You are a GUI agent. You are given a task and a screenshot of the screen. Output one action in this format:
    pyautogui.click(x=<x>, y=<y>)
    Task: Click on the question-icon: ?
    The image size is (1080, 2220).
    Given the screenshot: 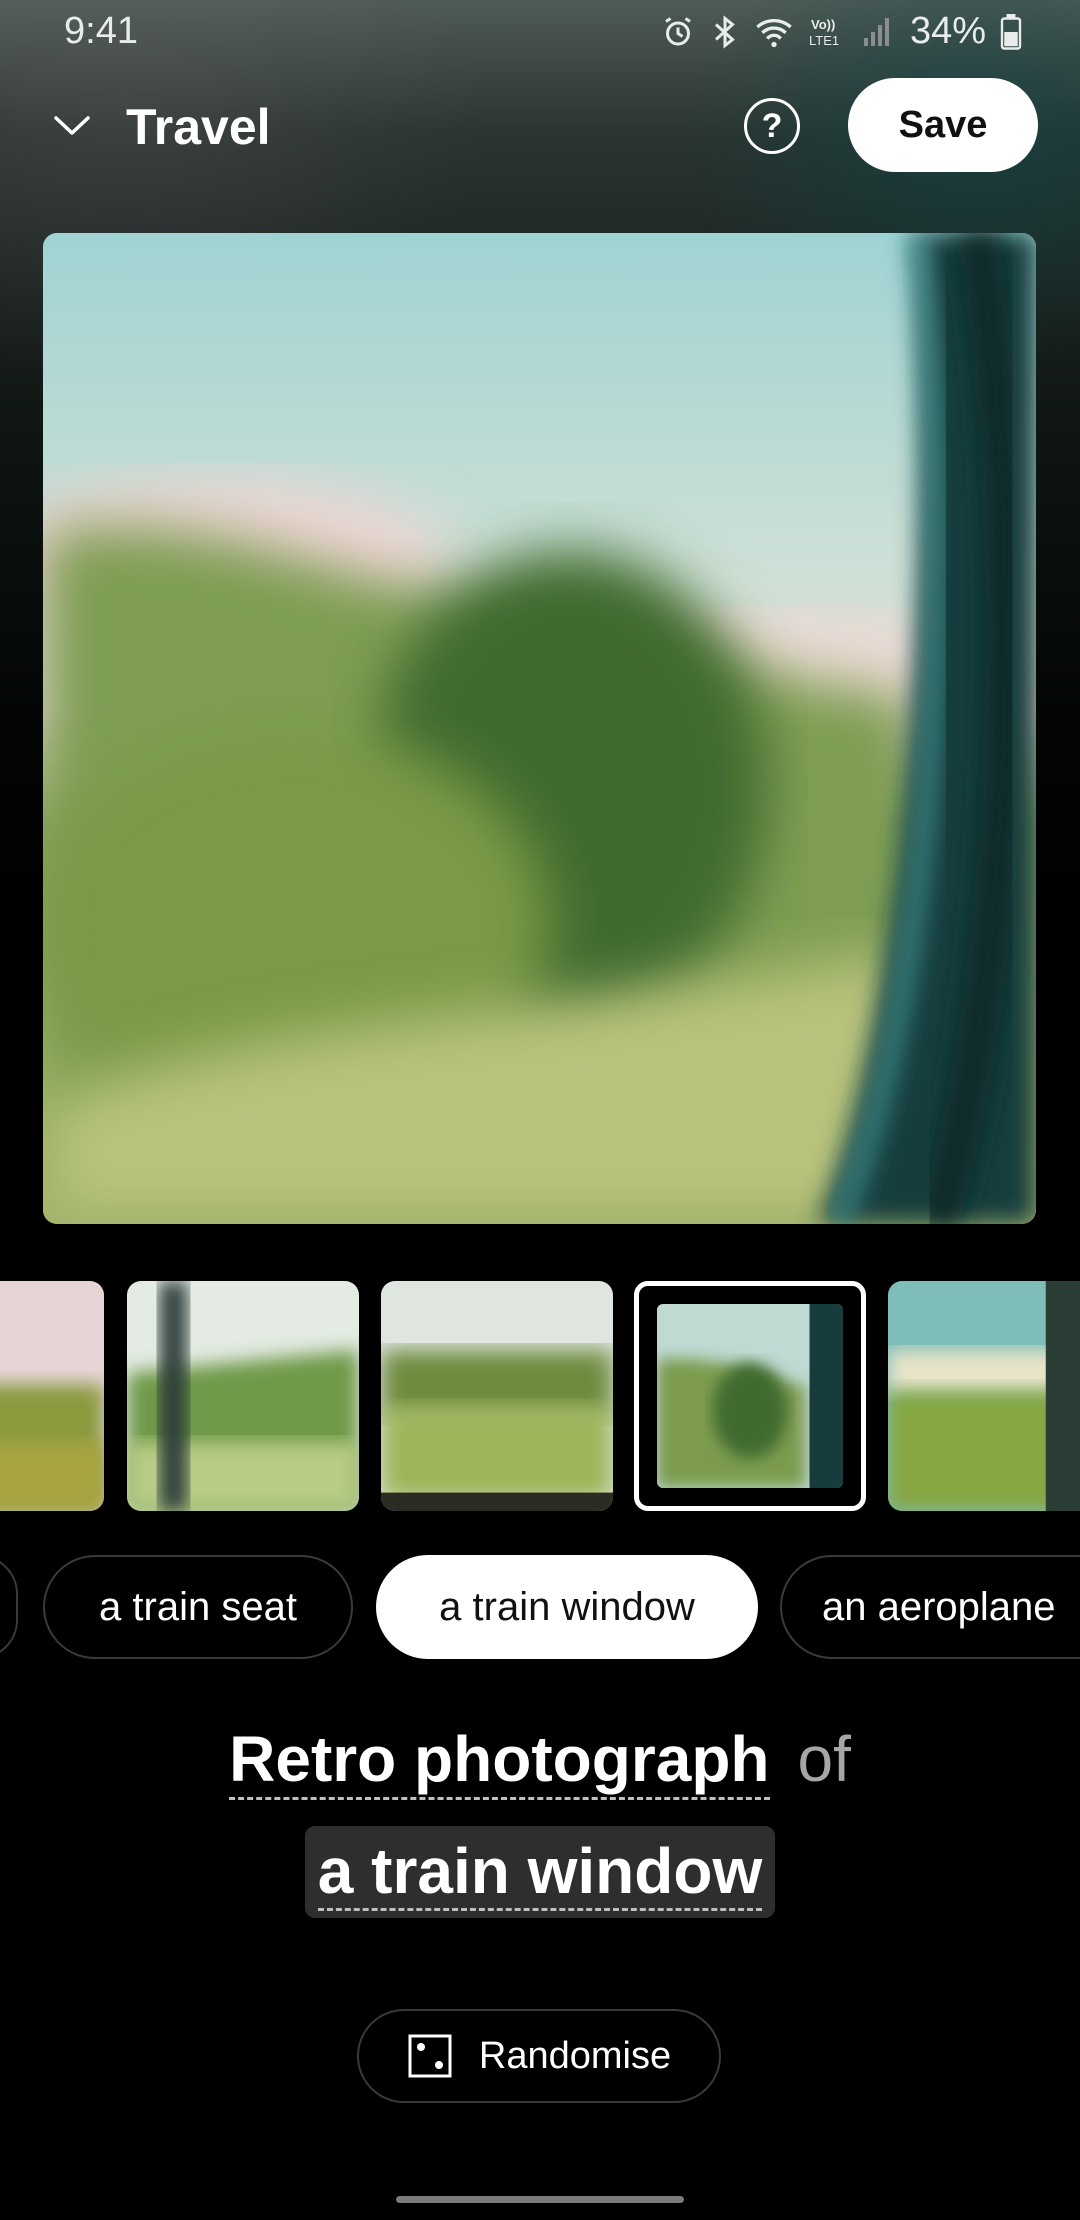 What is the action you would take?
    pyautogui.click(x=772, y=125)
    